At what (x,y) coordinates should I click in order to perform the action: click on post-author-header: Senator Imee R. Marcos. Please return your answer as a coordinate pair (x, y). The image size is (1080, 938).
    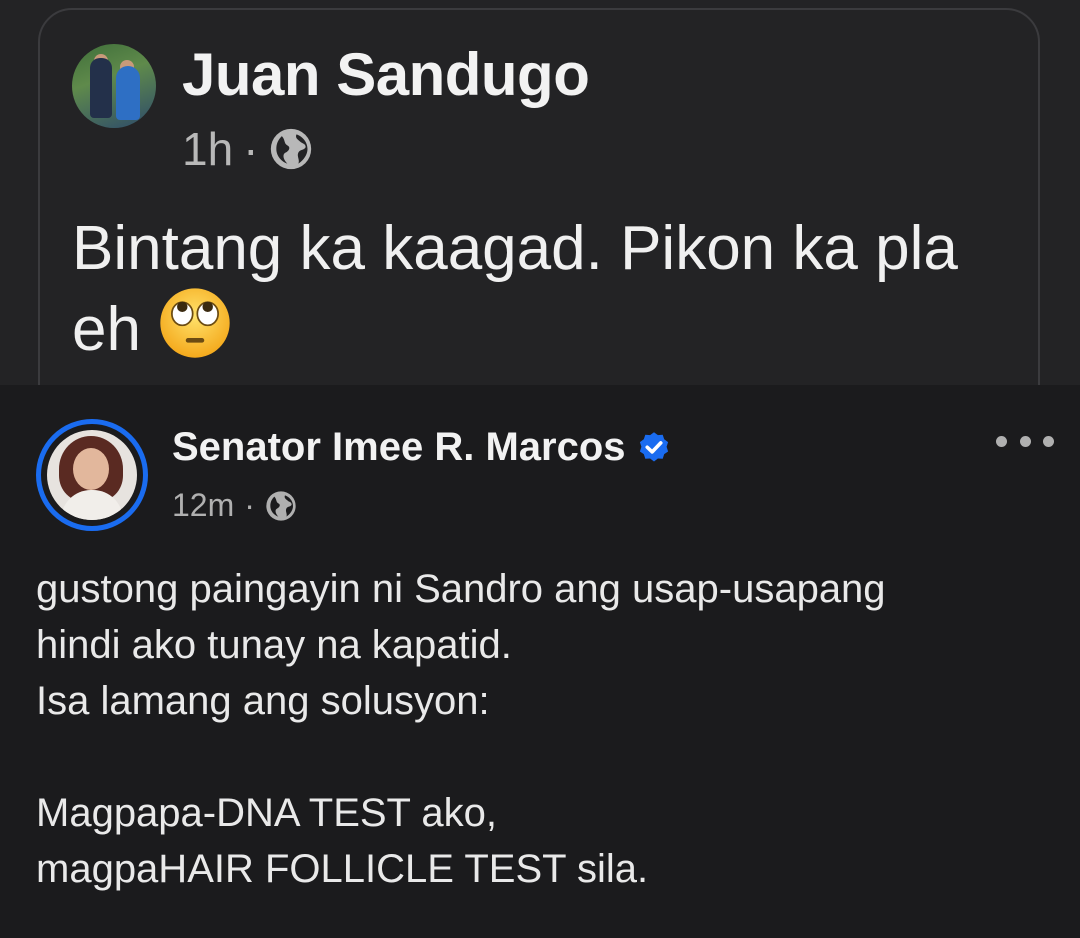
    Looking at the image, I should click on (422, 447).